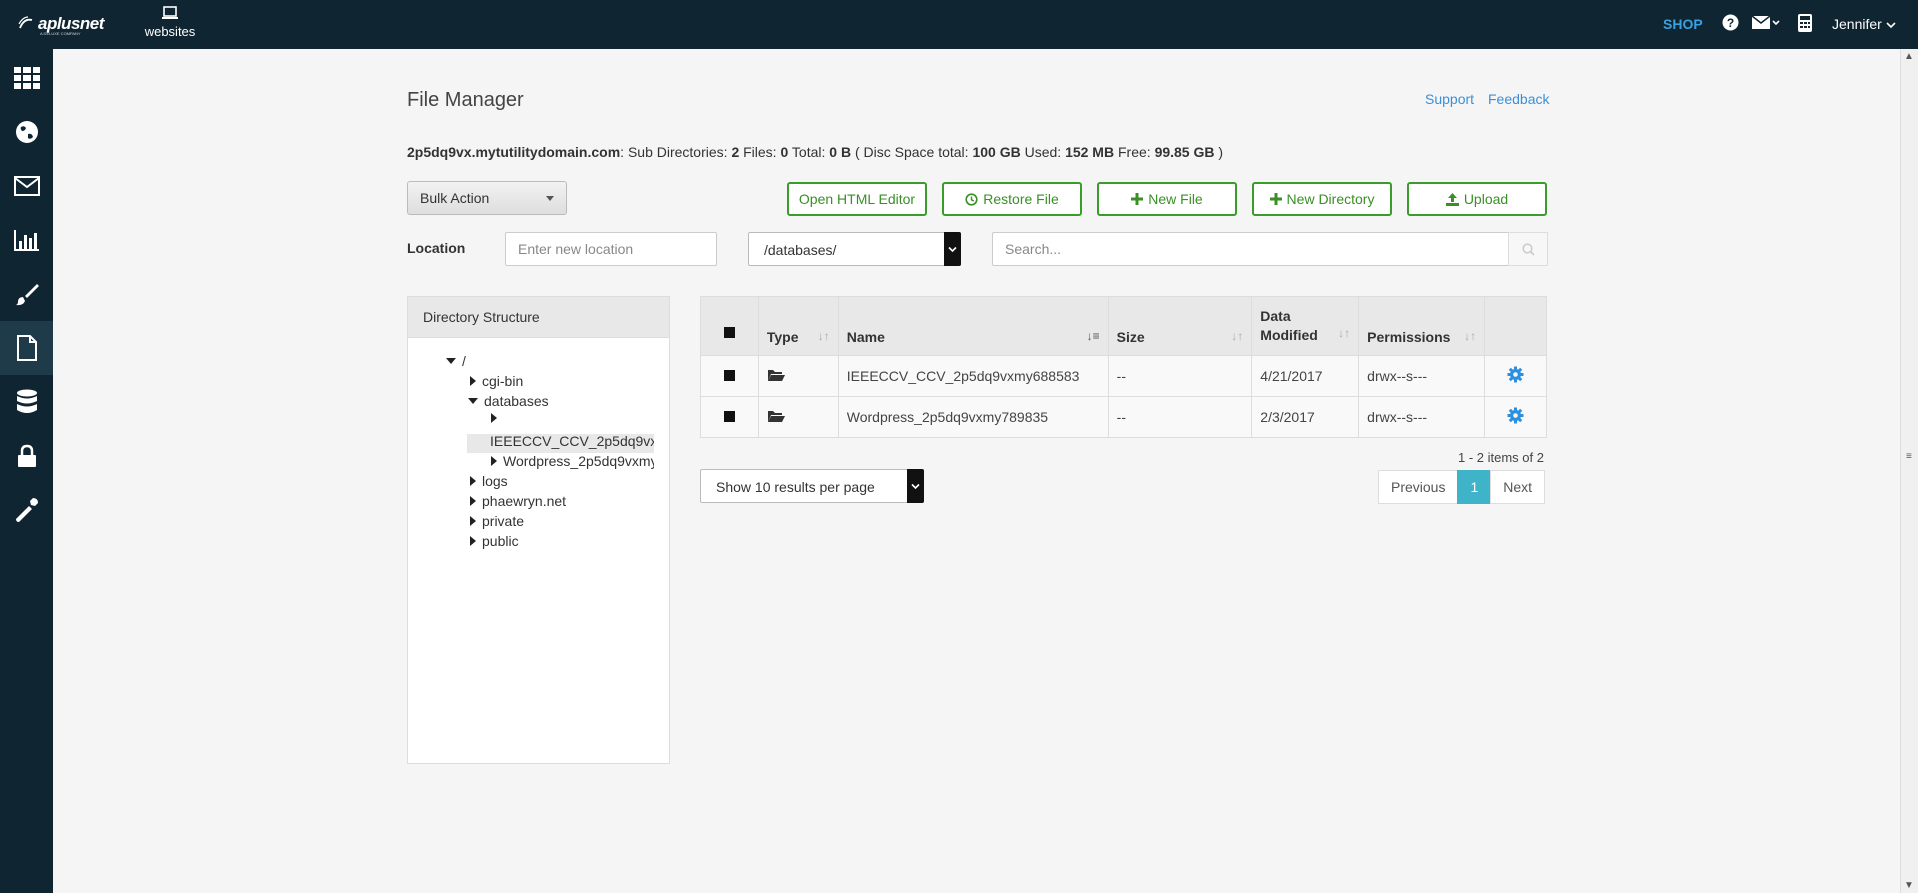 The height and width of the screenshot is (893, 1918). What do you see at coordinates (1501, 457) in the screenshot?
I see `items-count: 1 - 2 items of 2` at bounding box center [1501, 457].